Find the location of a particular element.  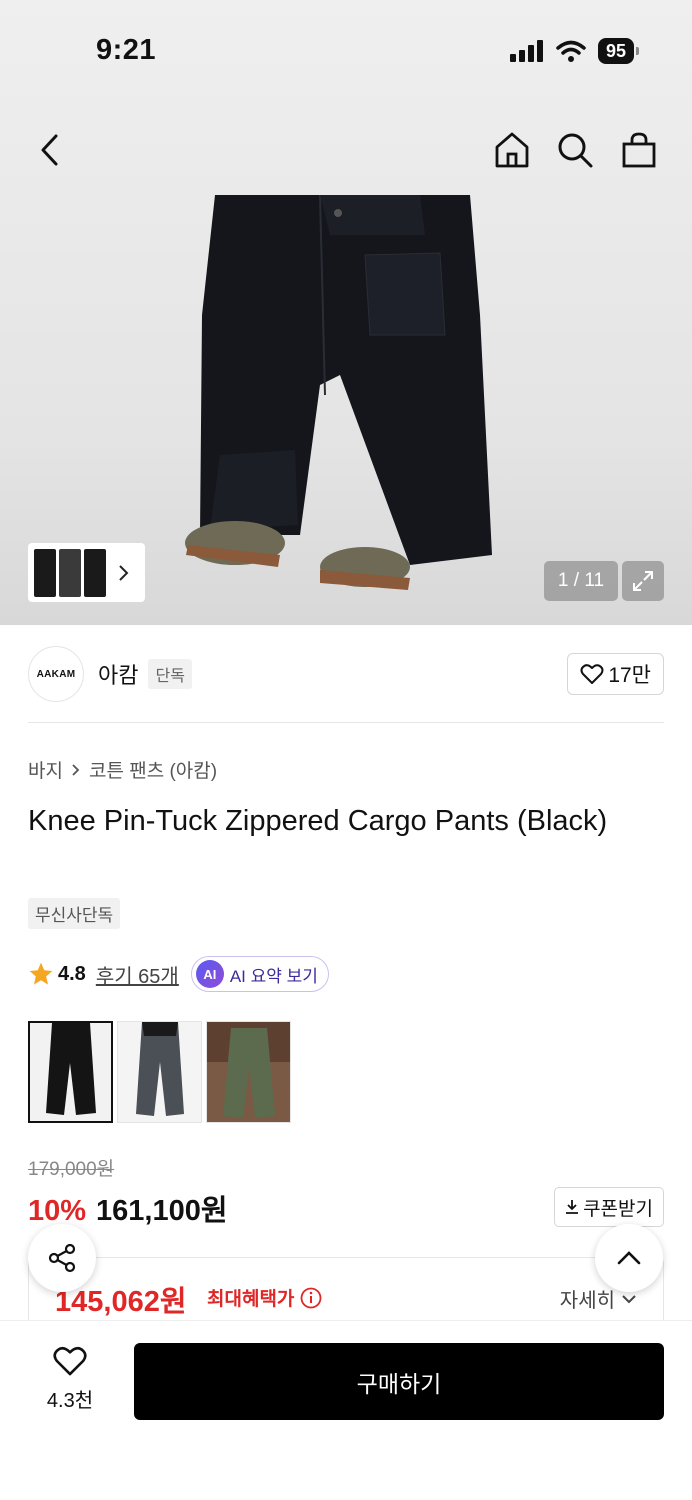

shopping-bag-icon is located at coordinates (639, 150).